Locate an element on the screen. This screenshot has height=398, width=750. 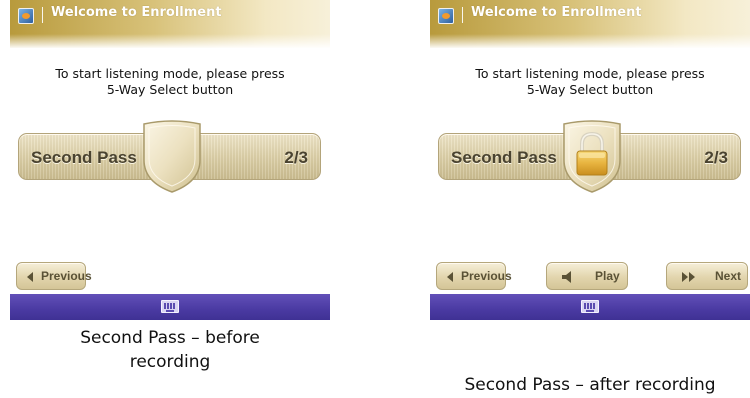
next-button: Next is located at coordinates (707, 276).